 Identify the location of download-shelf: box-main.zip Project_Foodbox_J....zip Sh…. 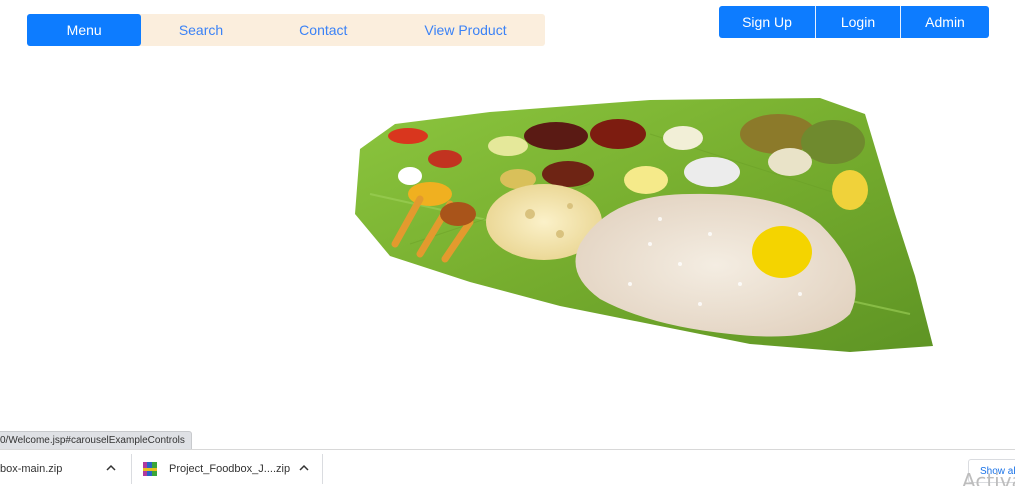
(507, 467).